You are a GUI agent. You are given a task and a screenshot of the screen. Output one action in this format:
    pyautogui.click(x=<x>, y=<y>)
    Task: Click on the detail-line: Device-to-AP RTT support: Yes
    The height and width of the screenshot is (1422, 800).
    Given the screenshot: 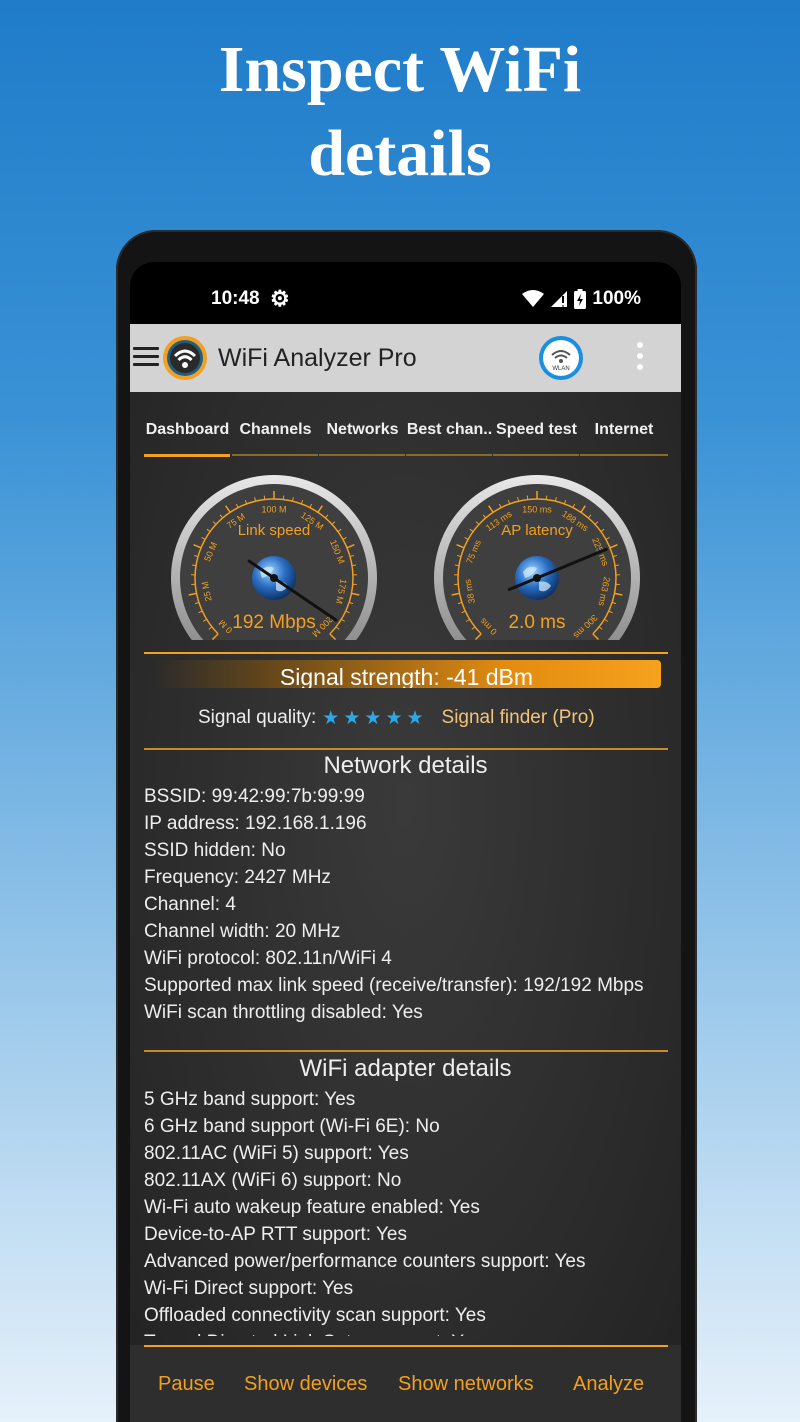 What is the action you would take?
    pyautogui.click(x=275, y=1234)
    